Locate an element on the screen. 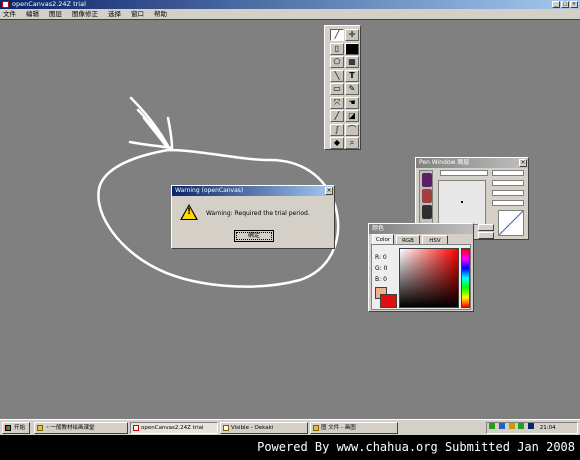  rgb-labels: R: 0 G: 0 B: 0 is located at coordinates (381, 268).